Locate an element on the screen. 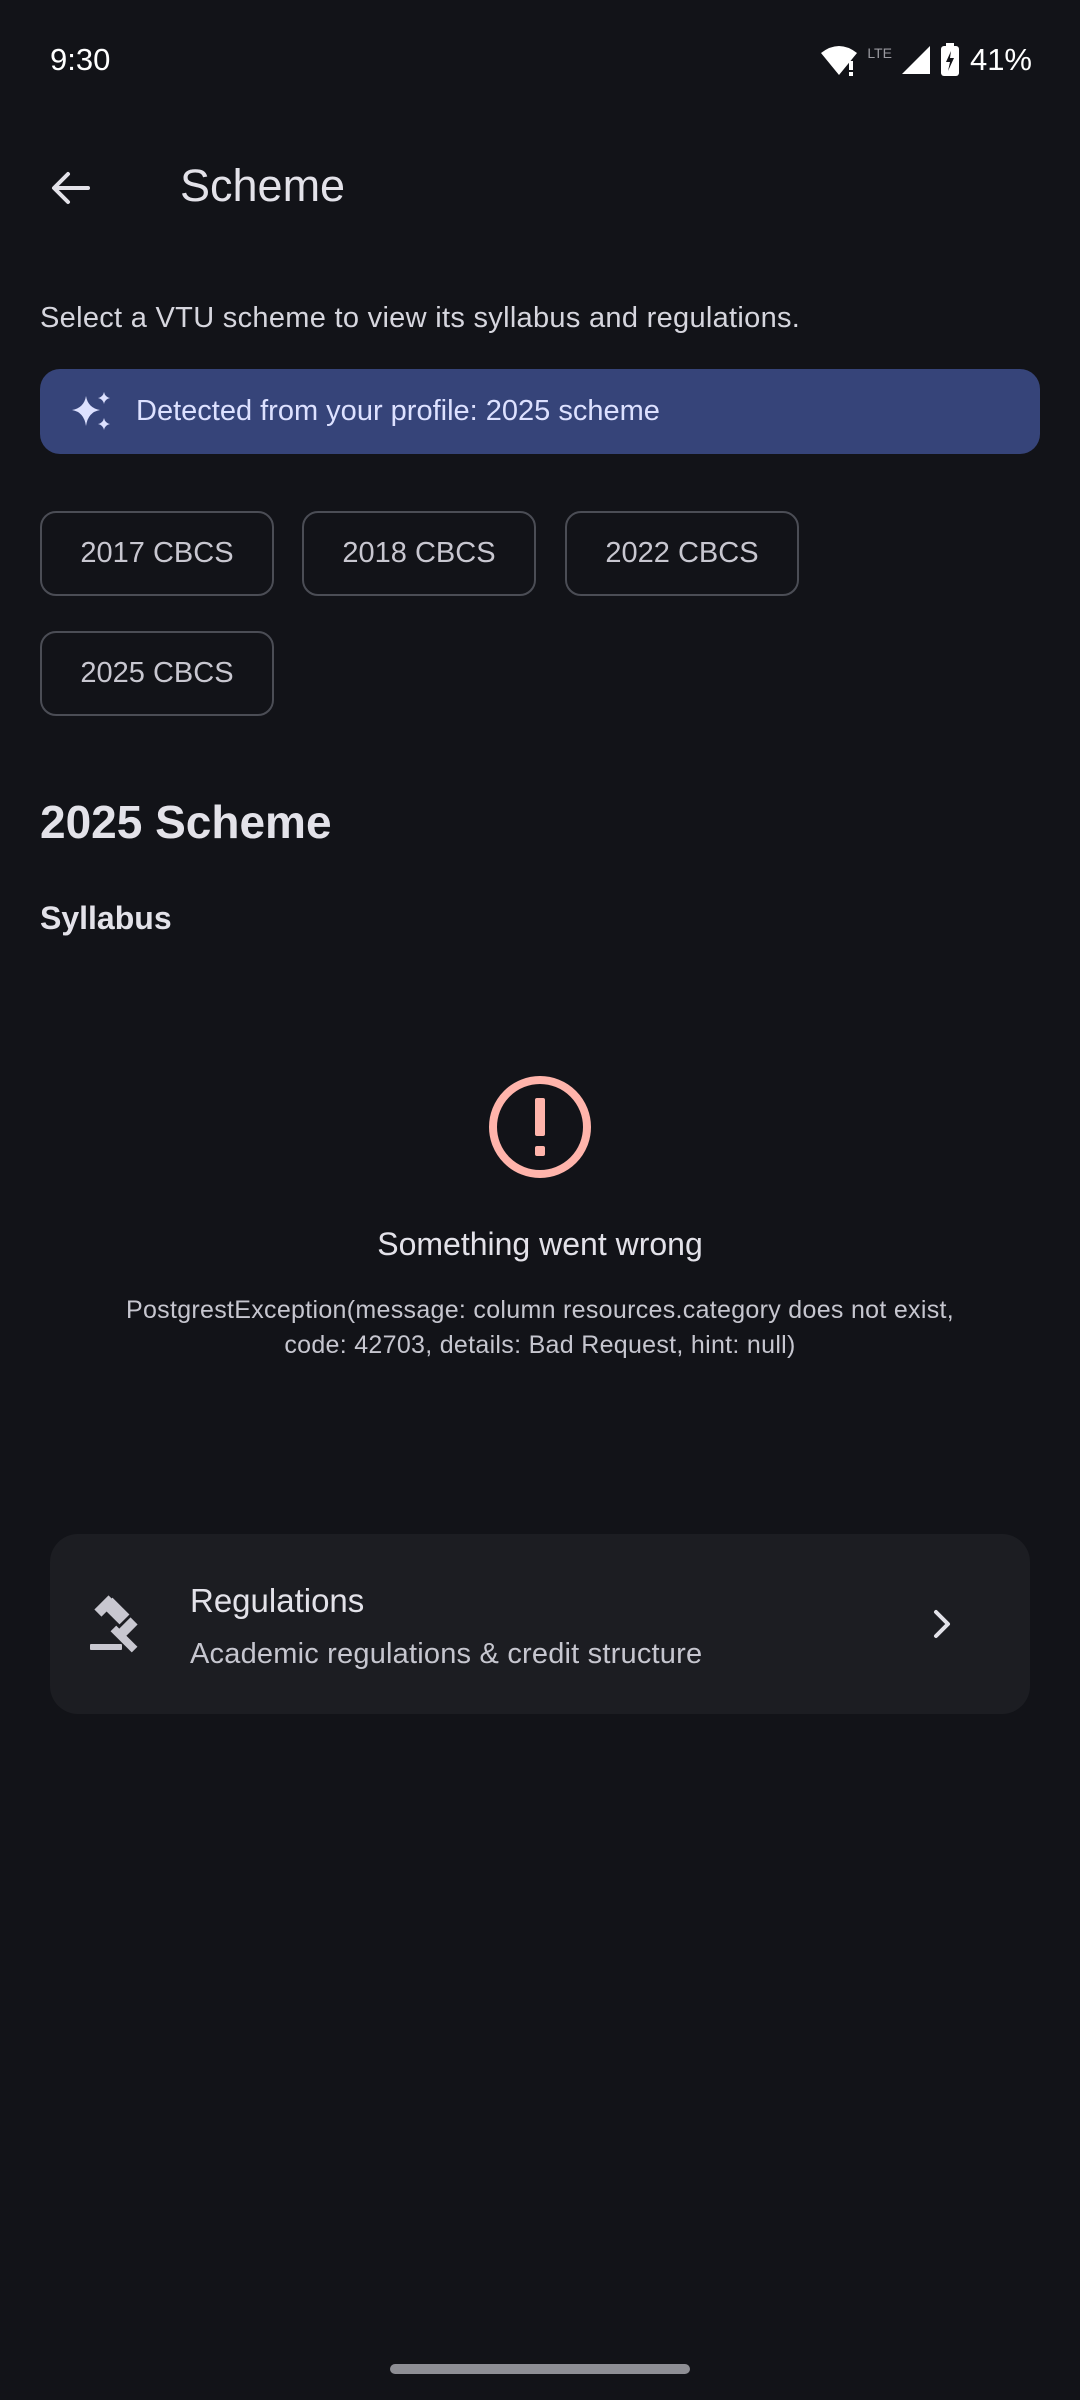  signal-icon is located at coordinates (916, 60).